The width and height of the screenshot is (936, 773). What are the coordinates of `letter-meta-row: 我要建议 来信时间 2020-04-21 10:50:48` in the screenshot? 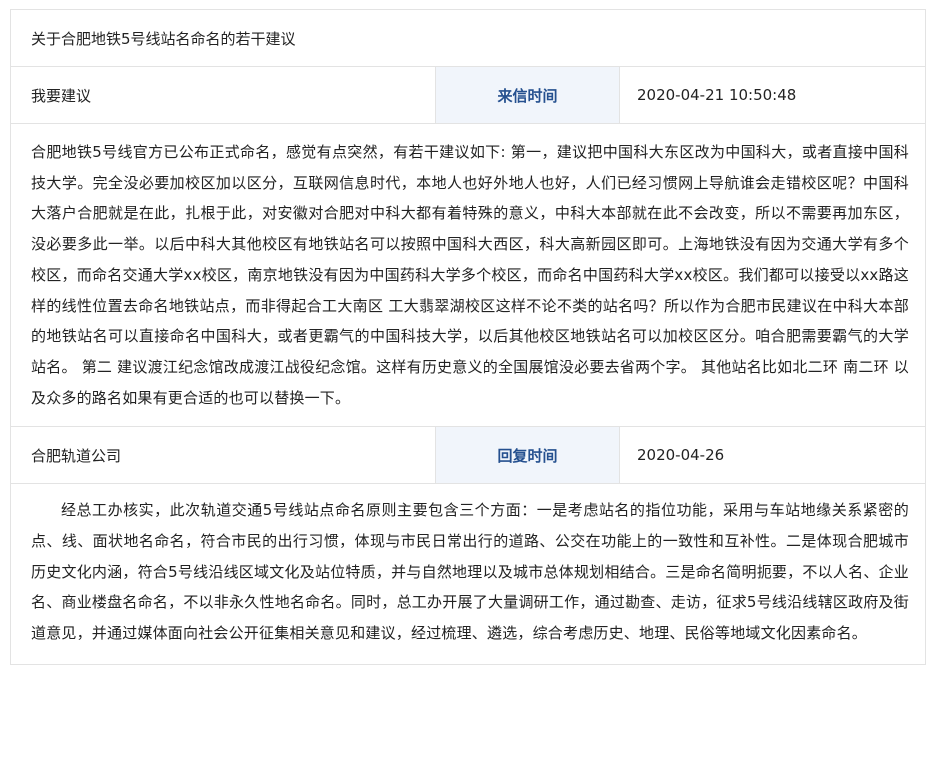 It's located at (468, 95).